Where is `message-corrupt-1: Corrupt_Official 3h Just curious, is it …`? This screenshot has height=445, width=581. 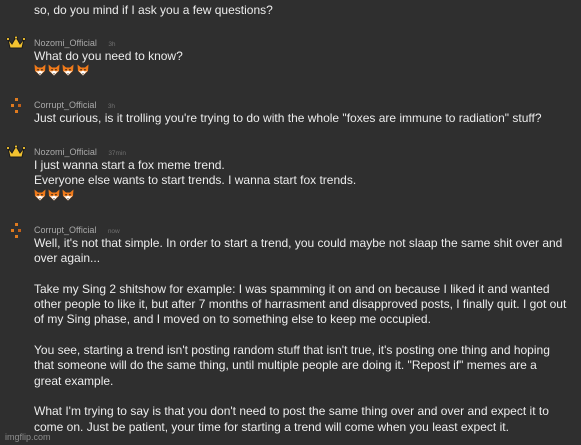 message-corrupt-1: Corrupt_Official 3h Just curious, is it … is located at coordinates (290, 114).